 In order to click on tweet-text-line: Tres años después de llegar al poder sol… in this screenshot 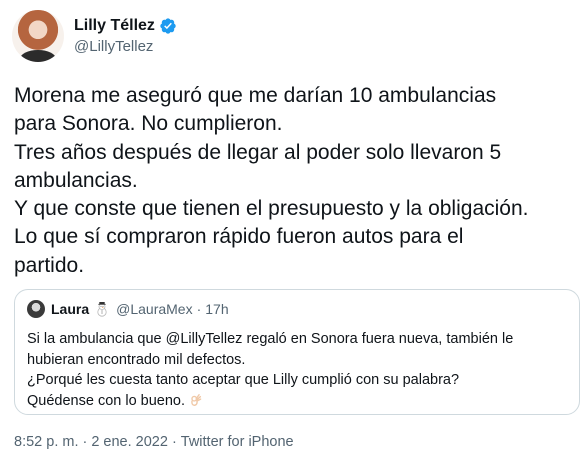, I will do `click(258, 152)`.